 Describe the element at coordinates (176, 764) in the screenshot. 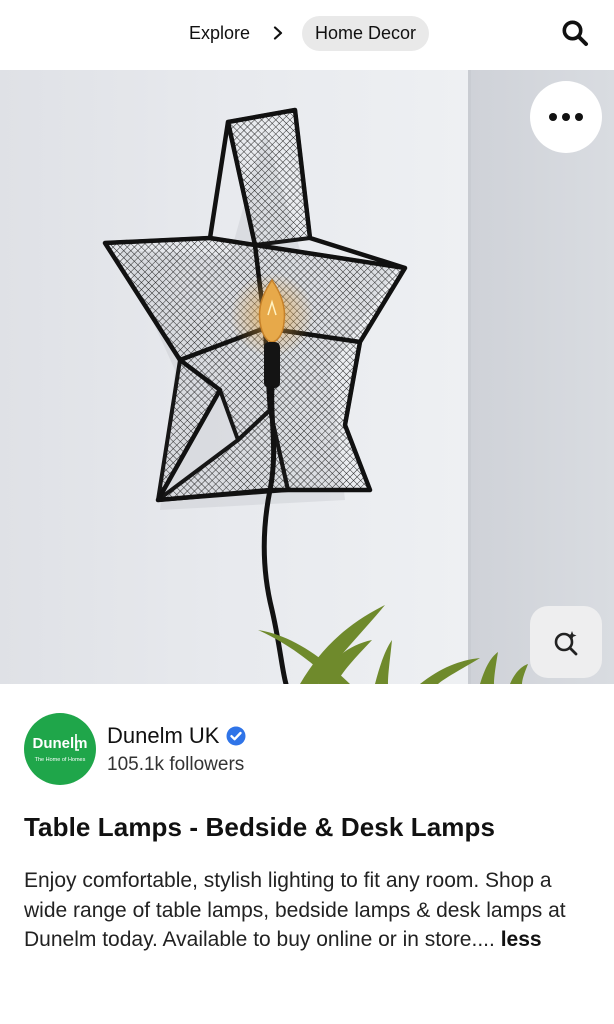

I see `follower-count: 105.1k followers` at that location.